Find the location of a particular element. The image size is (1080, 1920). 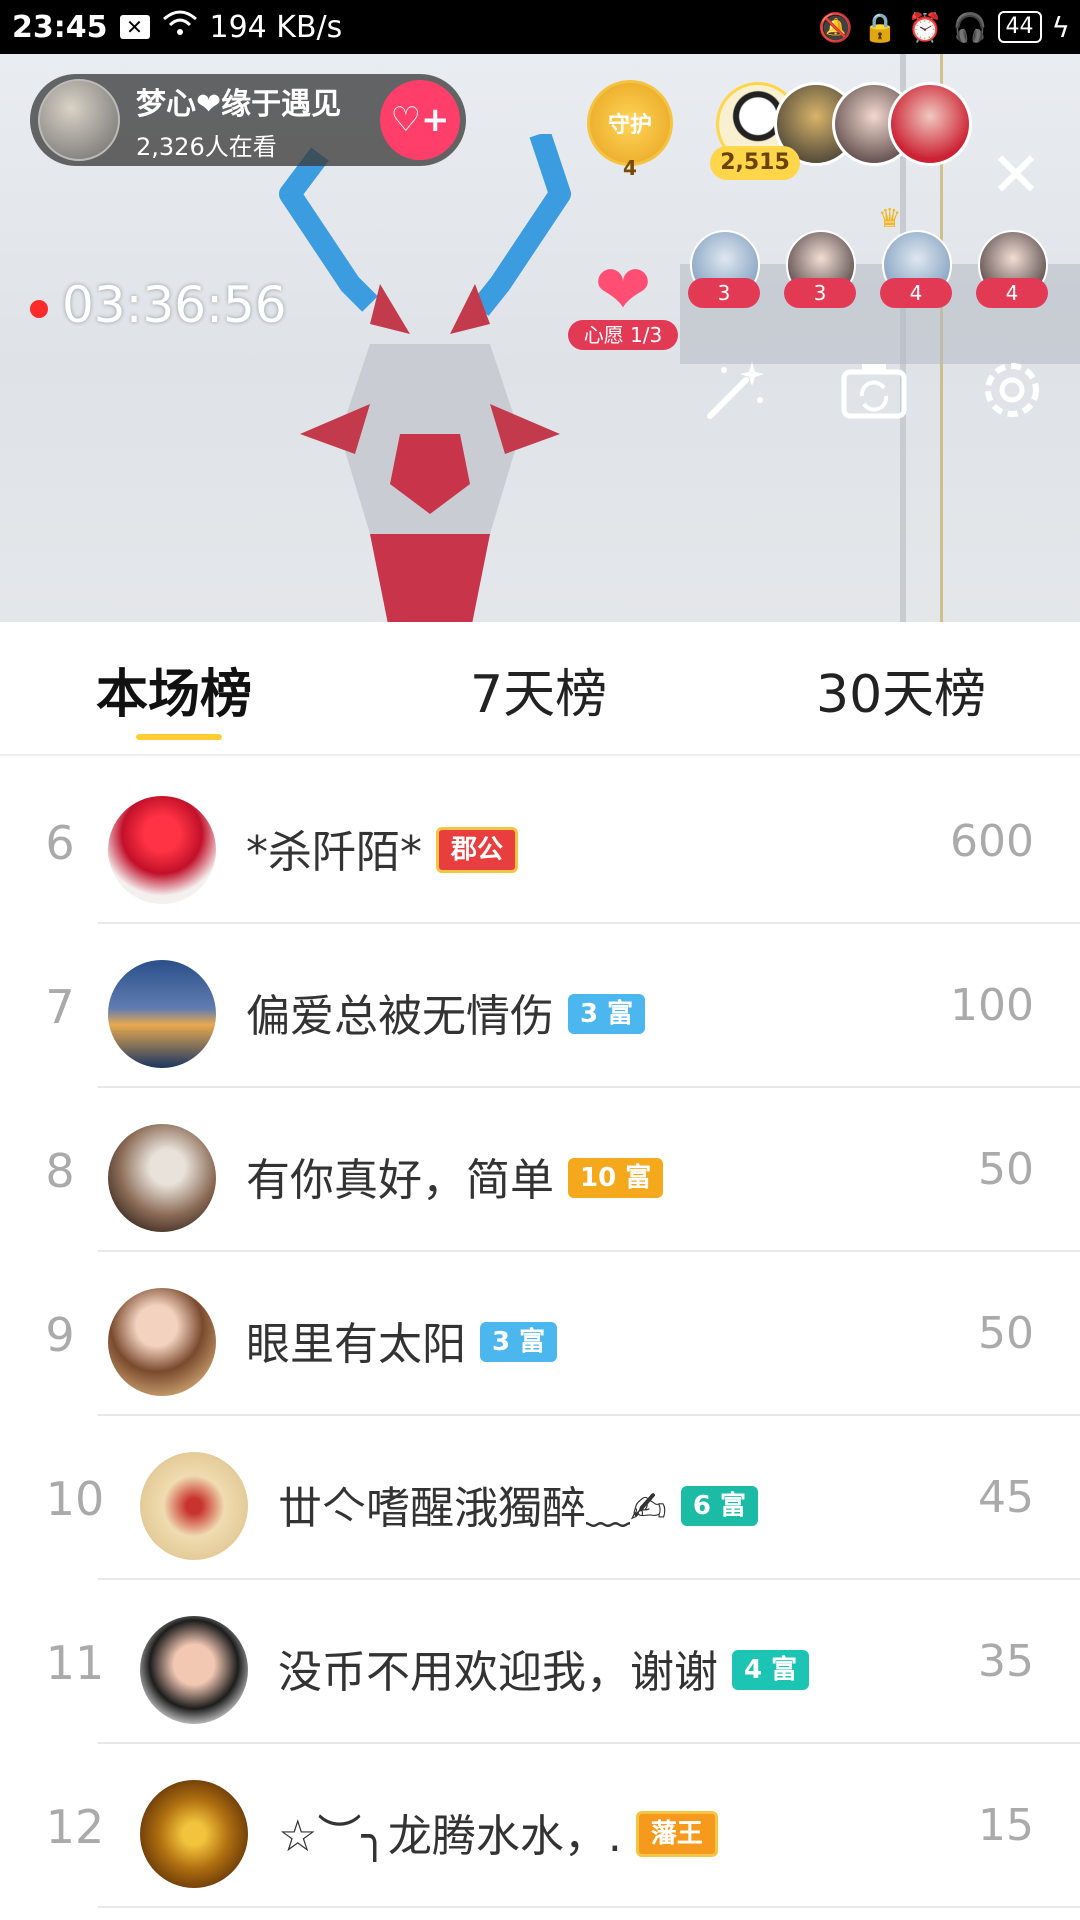

host-avatar is located at coordinates (79, 120).